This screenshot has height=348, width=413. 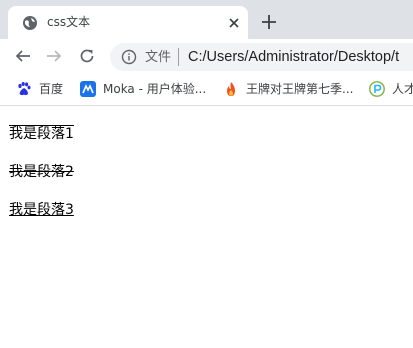 I want to click on url-text: C:/Users/Administrator/Desktop/t, so click(x=293, y=57).